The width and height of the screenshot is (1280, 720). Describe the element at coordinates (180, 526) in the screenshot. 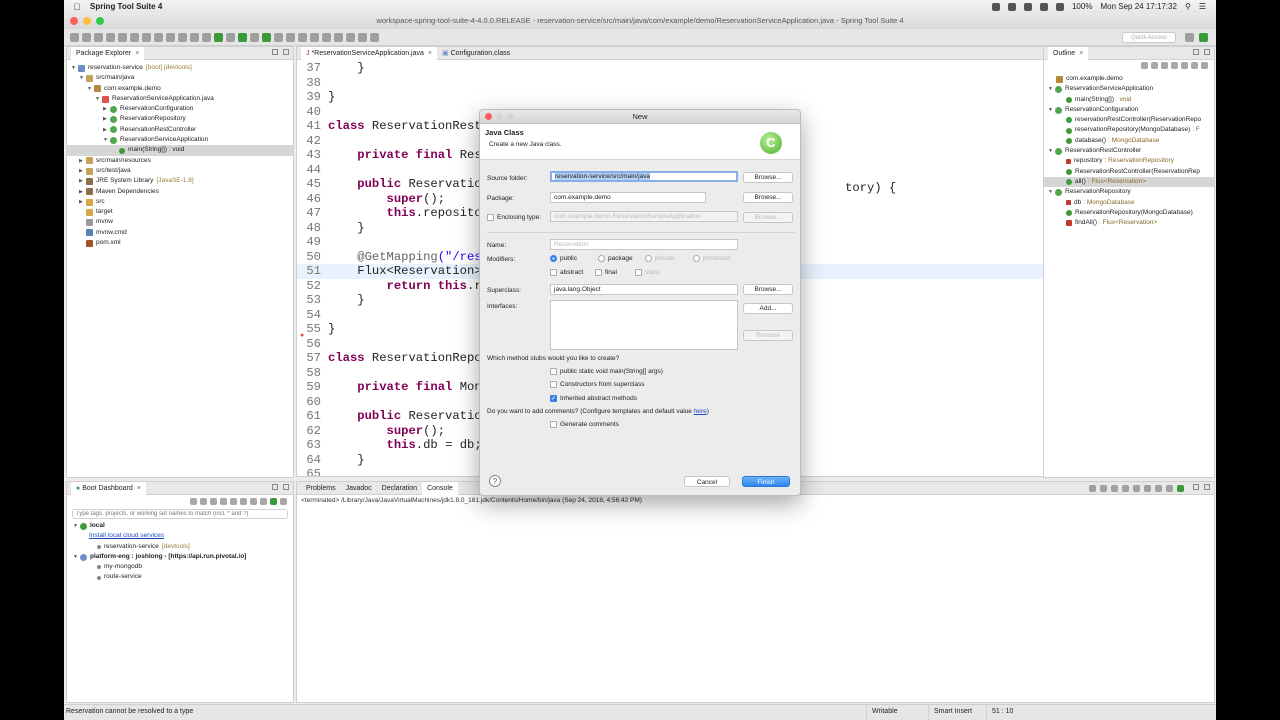

I see `target-local: ▼ local` at that location.